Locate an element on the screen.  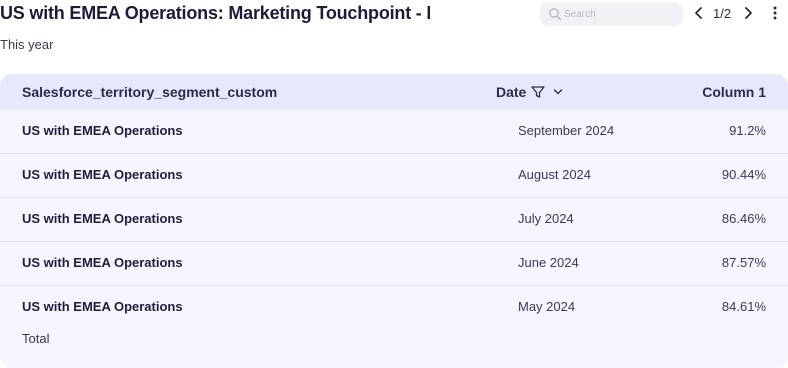
chevron-down-icon is located at coordinates (558, 92).